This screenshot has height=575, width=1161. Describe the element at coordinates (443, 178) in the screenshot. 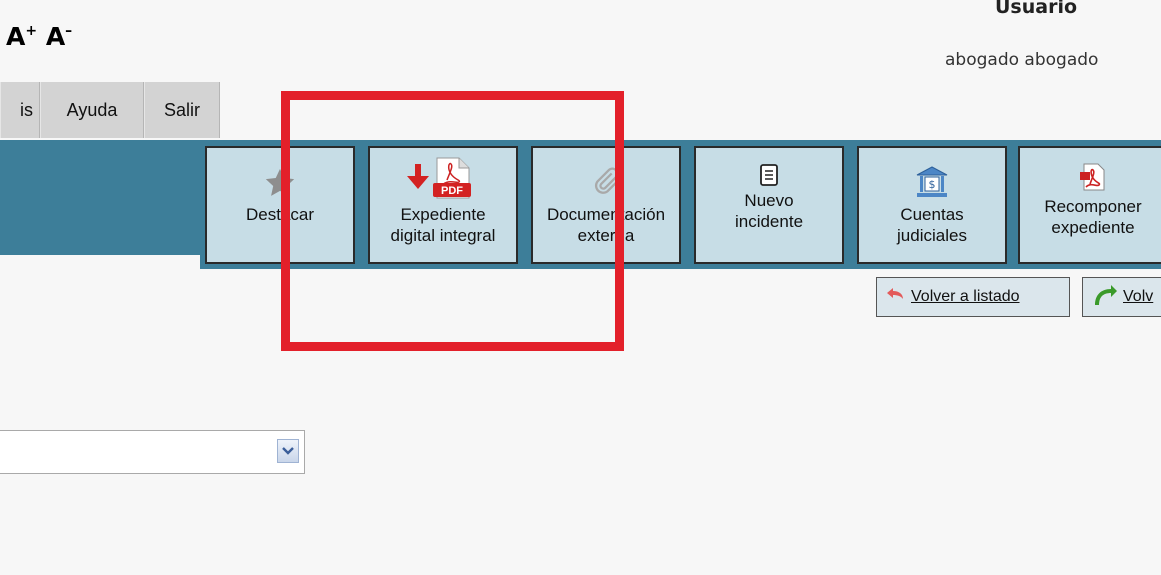

I see `pdf-download-icon: PDF` at that location.